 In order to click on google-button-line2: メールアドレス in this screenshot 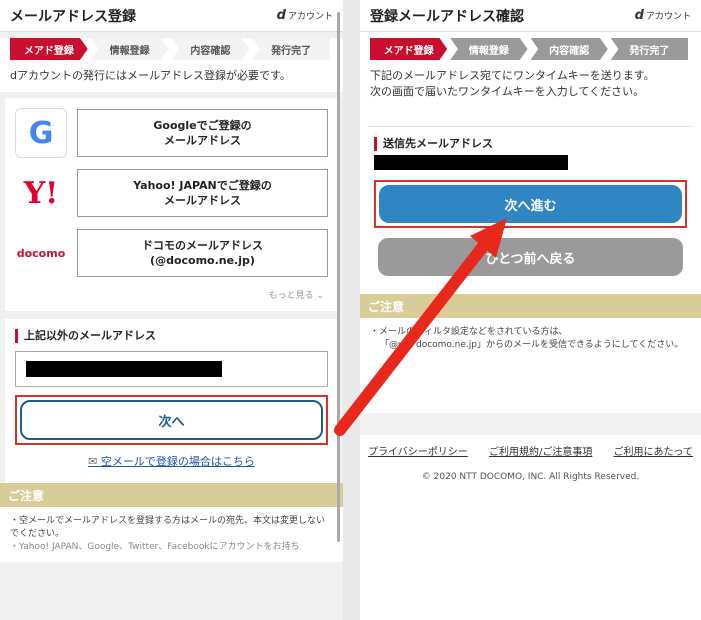, I will do `click(202, 140)`.